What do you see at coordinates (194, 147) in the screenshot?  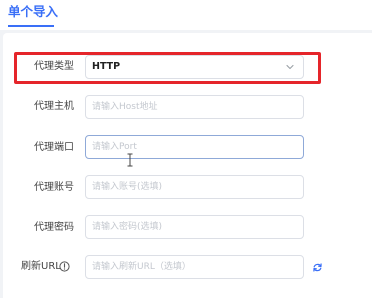 I see `proxy-port-input: 请输入Port` at bounding box center [194, 147].